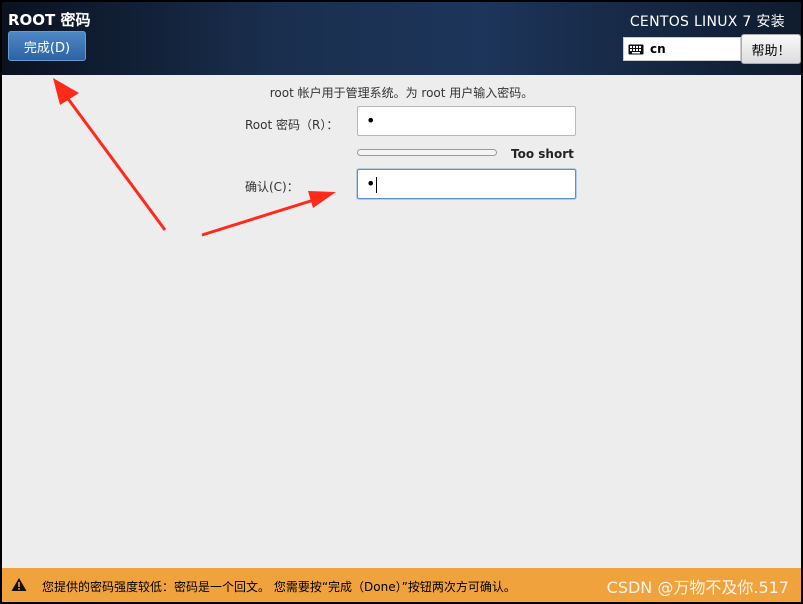  I want to click on confirm-password-label: 确认(C)：, so click(272, 187).